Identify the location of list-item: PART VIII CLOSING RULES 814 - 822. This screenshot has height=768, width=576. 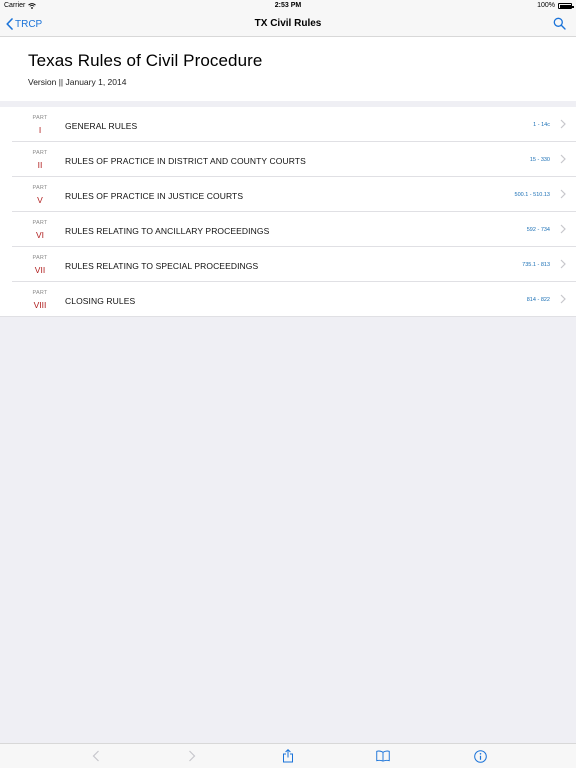
(288, 299).